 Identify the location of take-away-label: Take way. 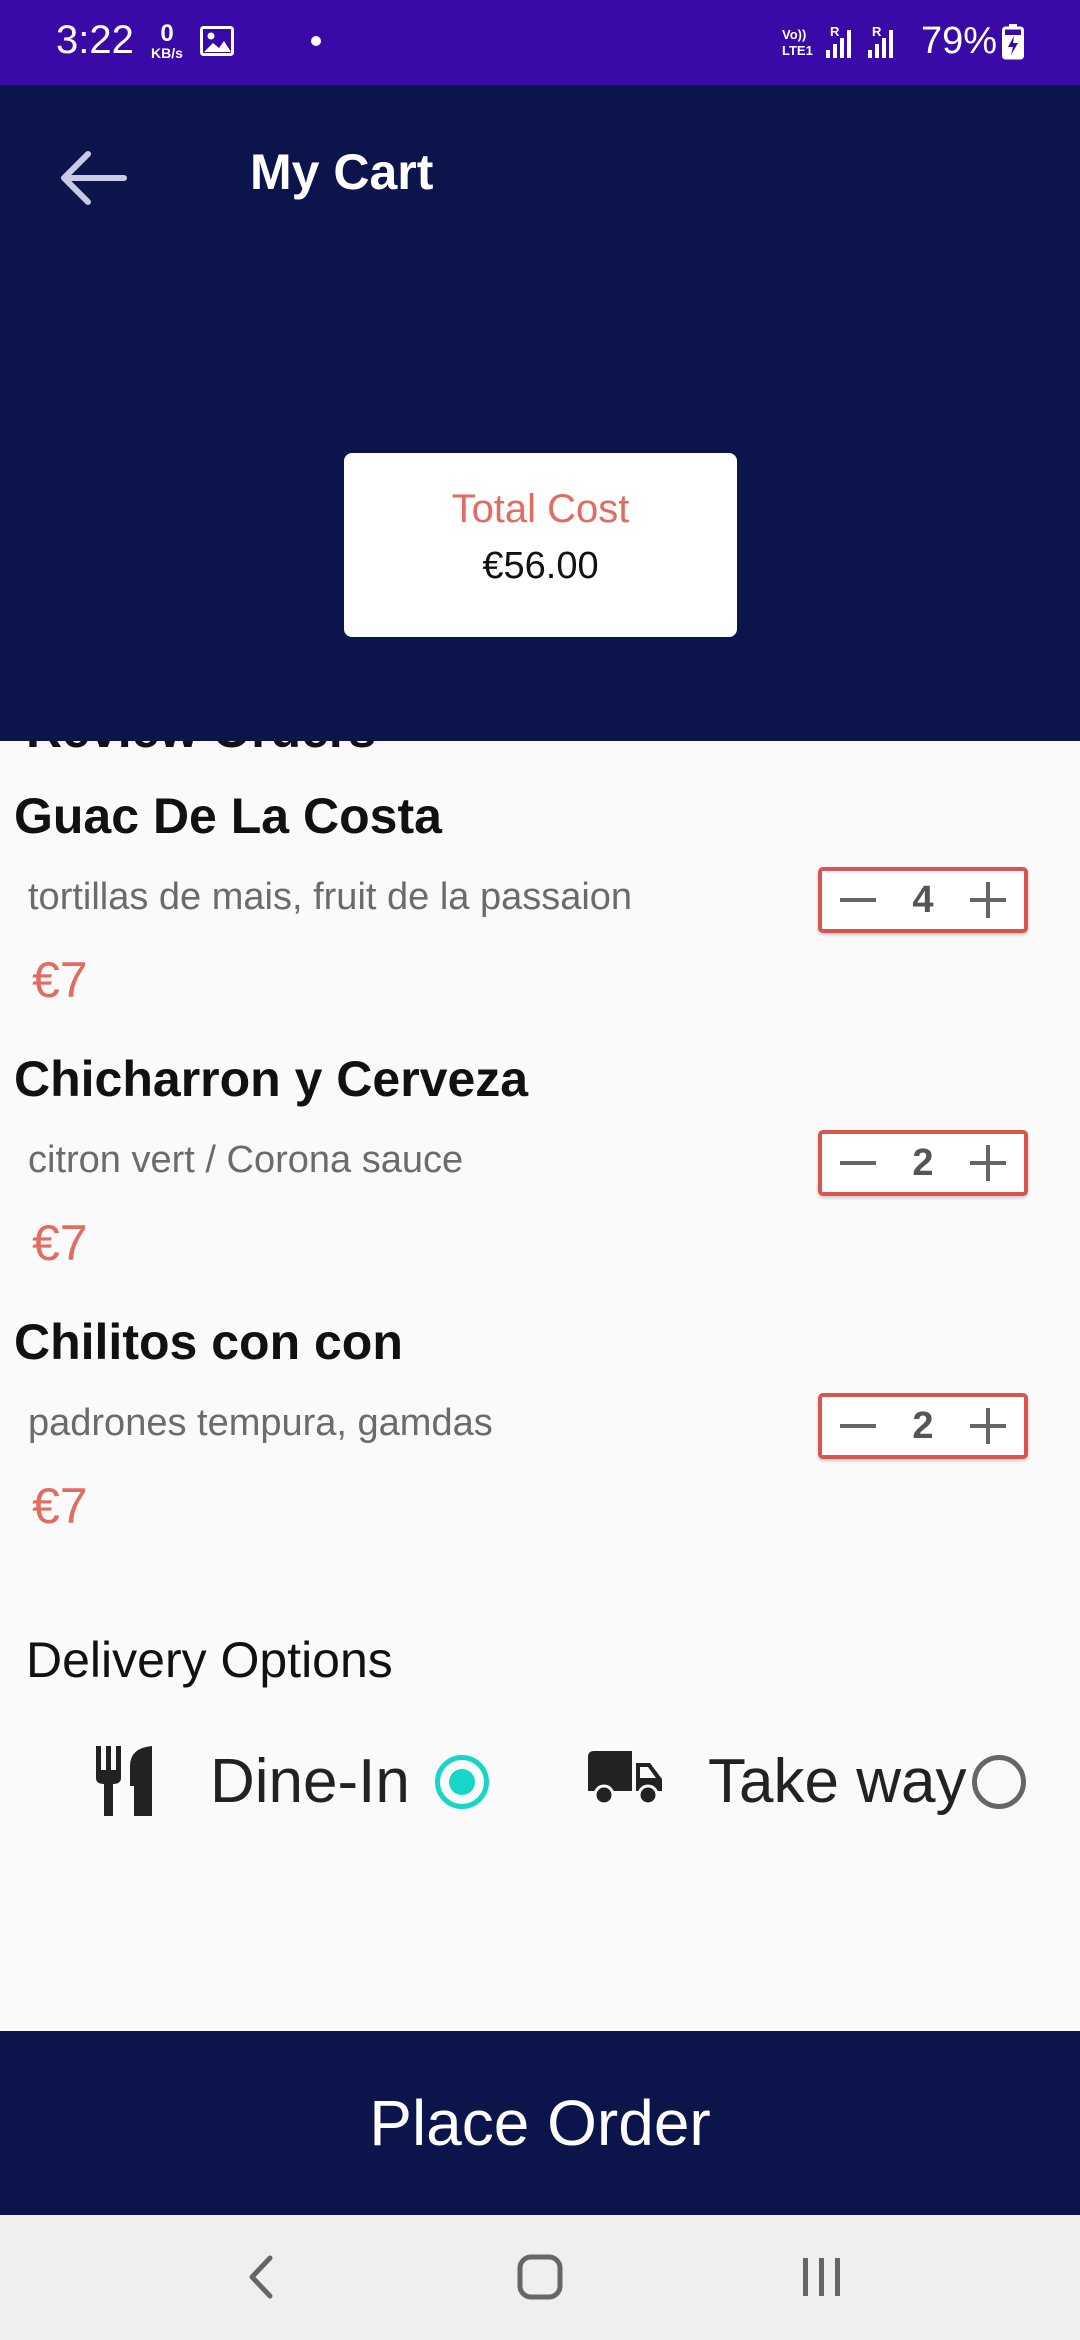
(837, 1781).